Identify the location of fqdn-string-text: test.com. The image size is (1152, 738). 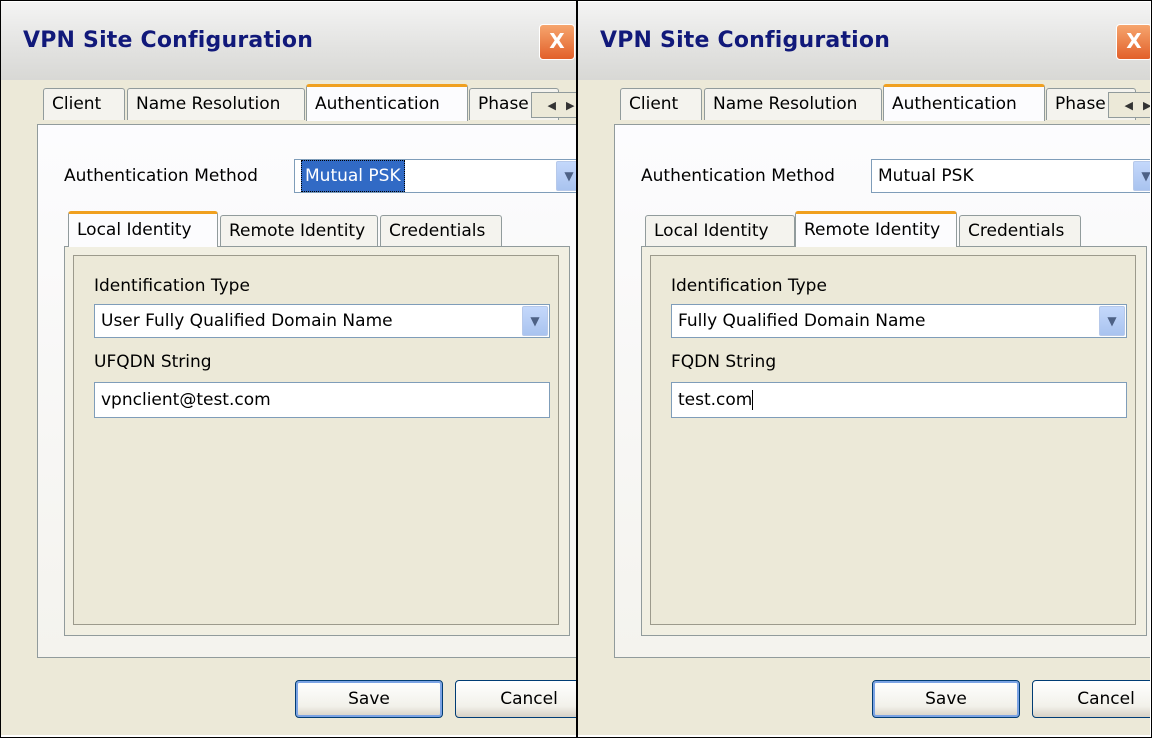
(716, 400).